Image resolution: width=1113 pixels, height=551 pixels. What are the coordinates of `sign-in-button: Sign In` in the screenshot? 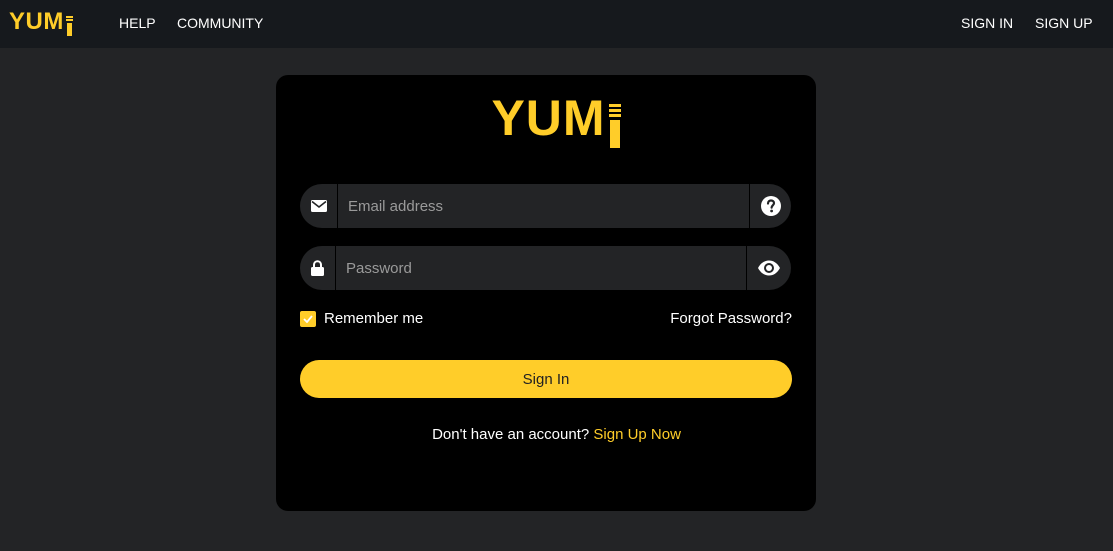 It's located at (546, 379).